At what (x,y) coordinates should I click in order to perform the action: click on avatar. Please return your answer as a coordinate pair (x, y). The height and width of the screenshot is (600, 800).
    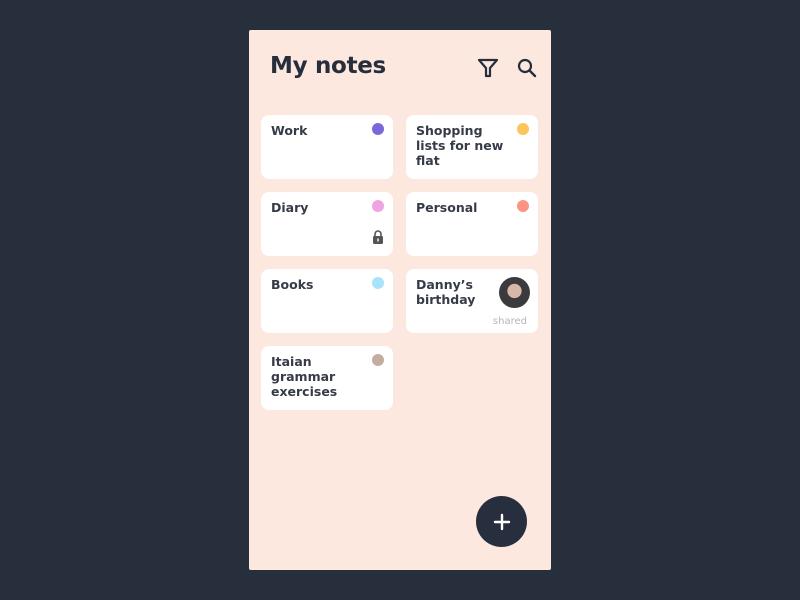
    Looking at the image, I should click on (514, 292).